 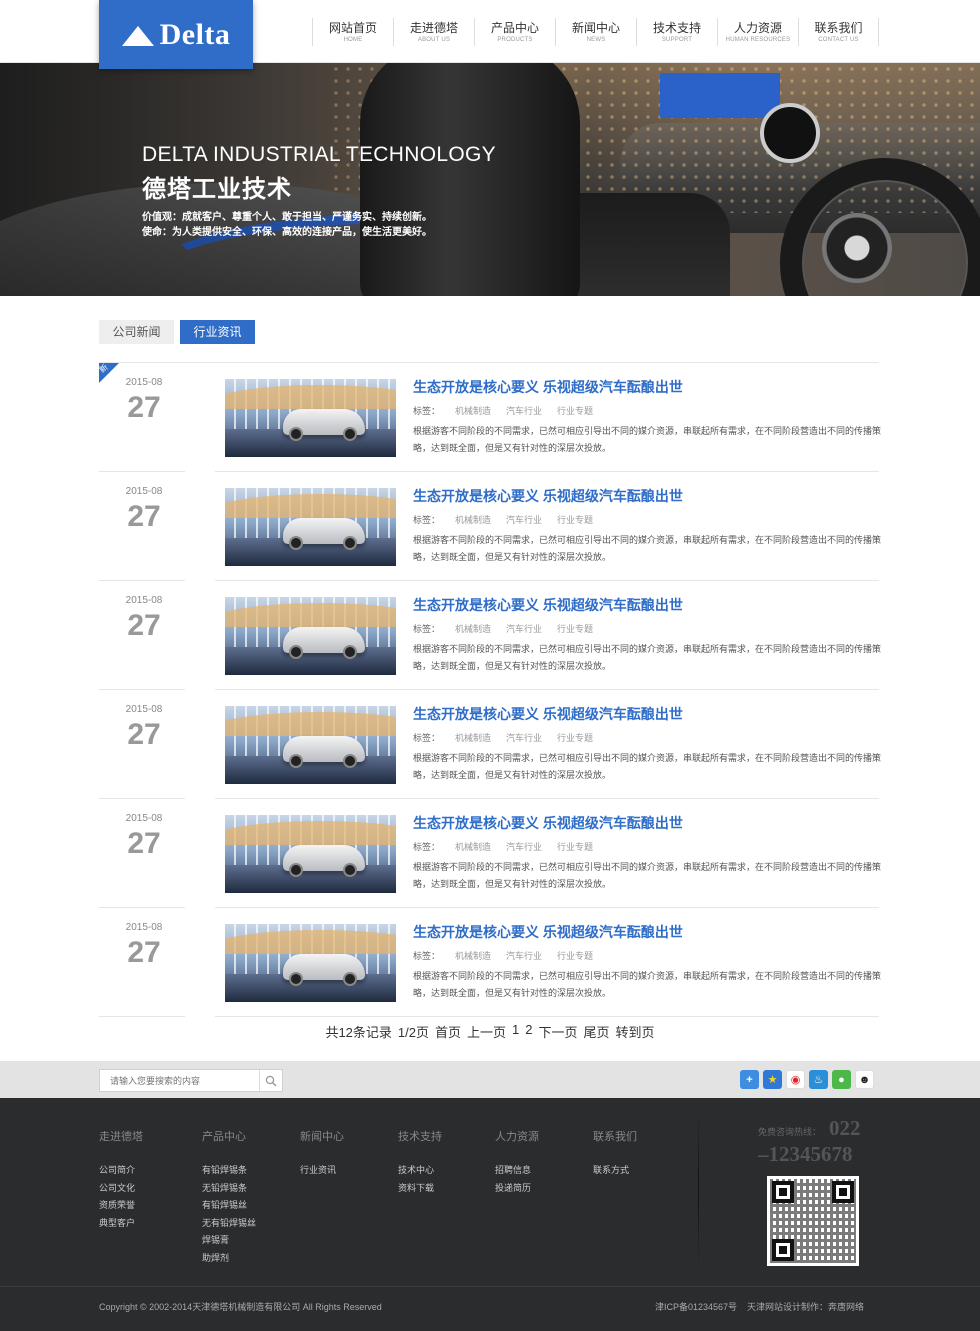 What do you see at coordinates (595, 32) in the screenshot?
I see `nav-item-news: 新闻中心 NEWS` at bounding box center [595, 32].